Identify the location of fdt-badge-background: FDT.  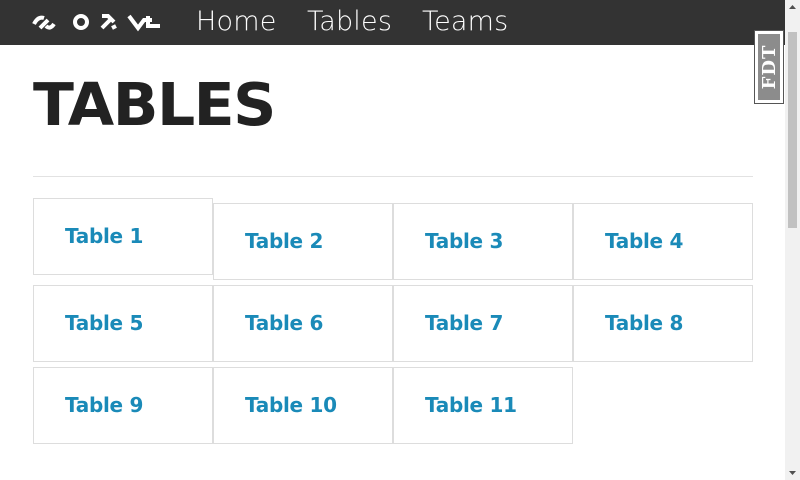
(769, 67).